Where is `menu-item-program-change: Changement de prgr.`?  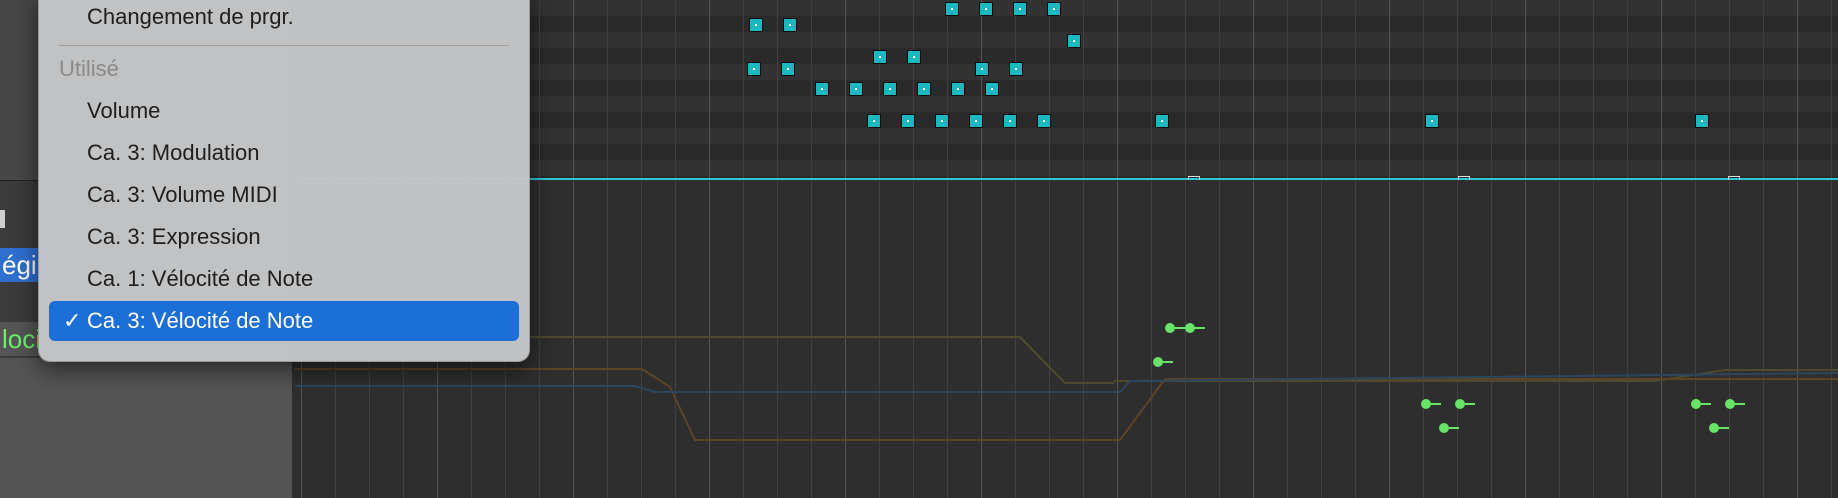
menu-item-program-change: Changement de prgr. is located at coordinates (284, 18).